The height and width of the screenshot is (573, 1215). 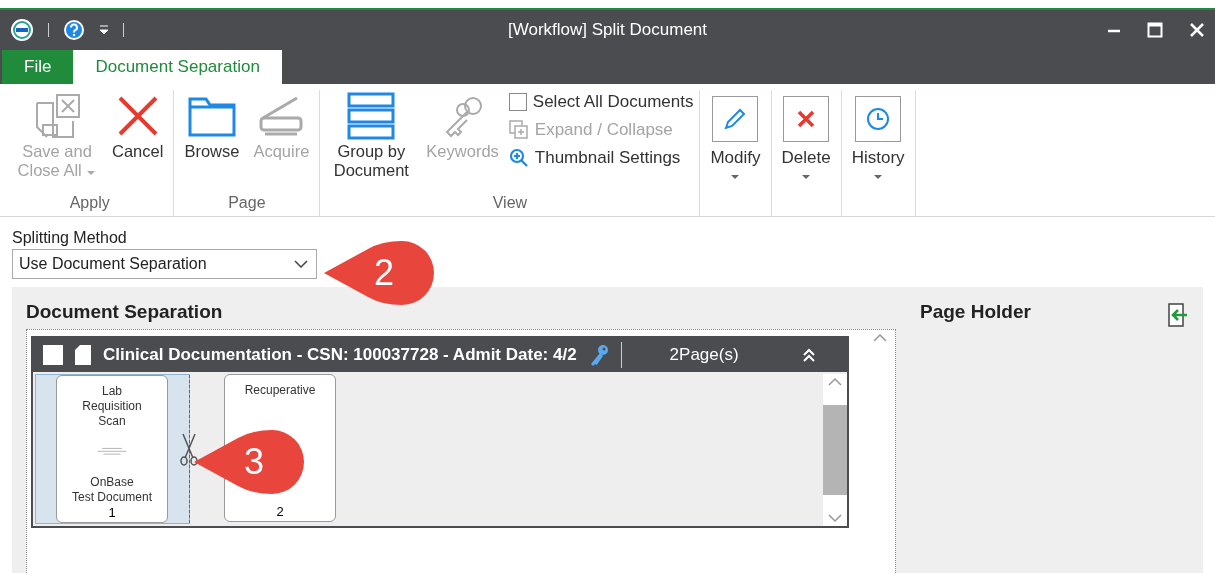 I want to click on field-label: Splitting Method, so click(x=70, y=238).